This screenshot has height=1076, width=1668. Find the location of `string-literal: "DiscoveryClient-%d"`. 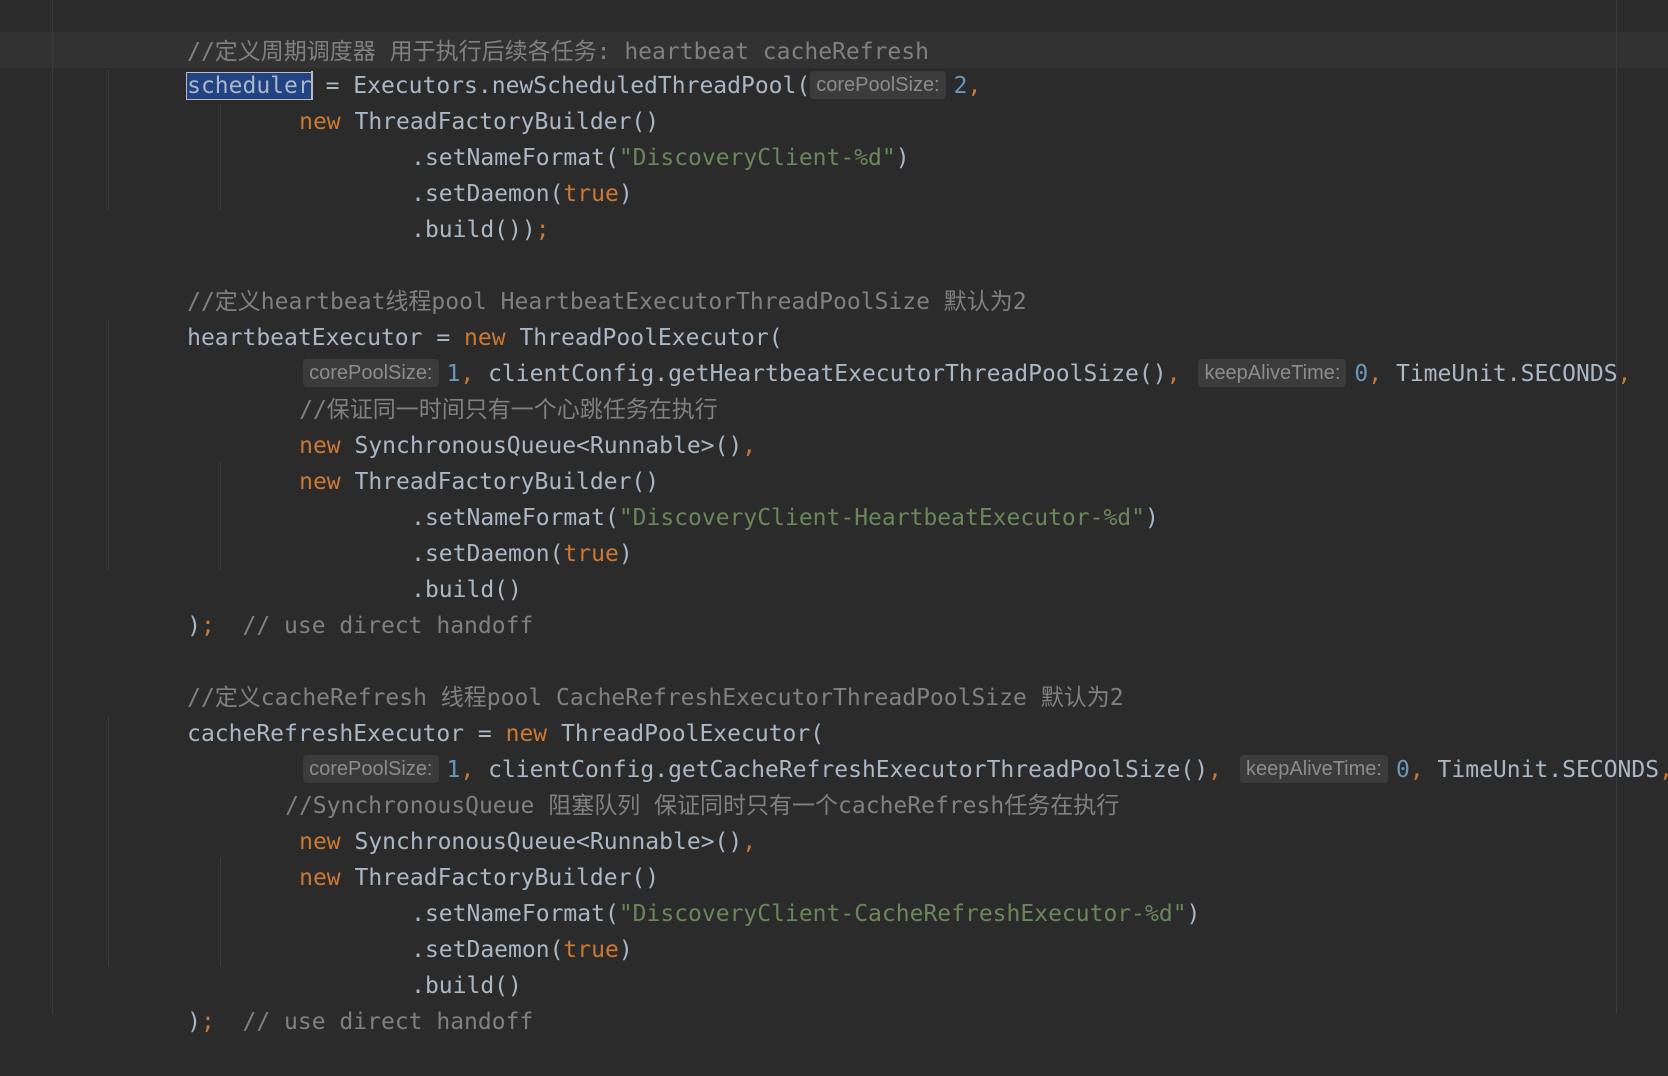

string-literal: "DiscoveryClient-%d" is located at coordinates (757, 158).